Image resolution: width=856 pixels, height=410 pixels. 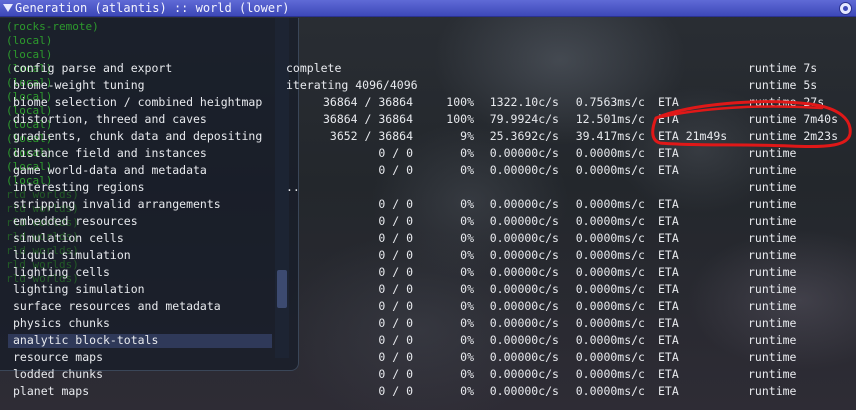 I want to click on task-name: surface resources and metadata, so click(x=117, y=306).